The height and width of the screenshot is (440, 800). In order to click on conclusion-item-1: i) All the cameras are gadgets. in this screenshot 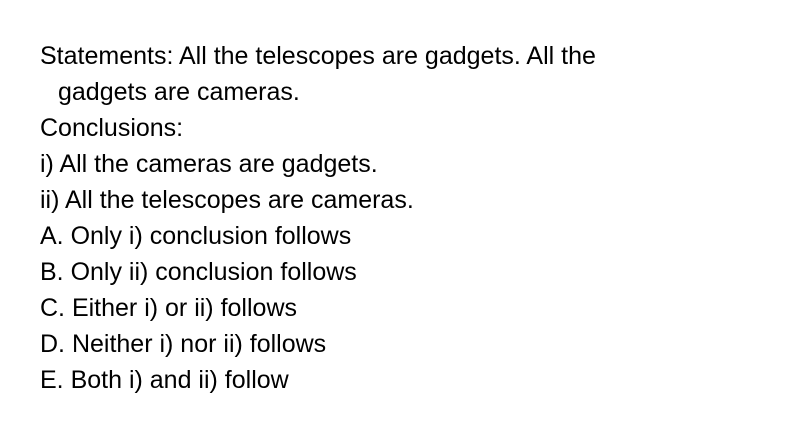, I will do `click(209, 164)`.